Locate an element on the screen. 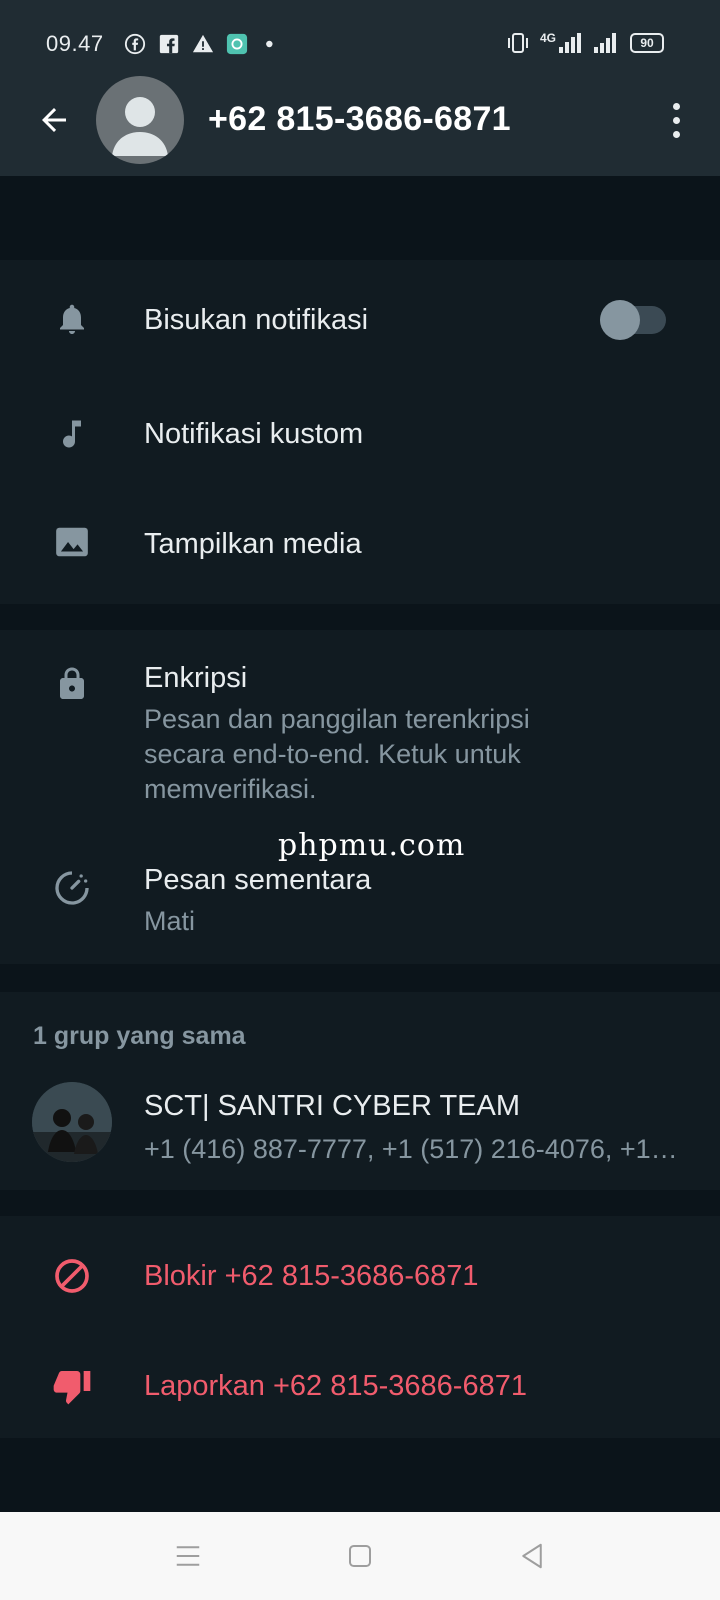  disappearing-messages-row: Pesan sementara Mati is located at coordinates (360, 906).